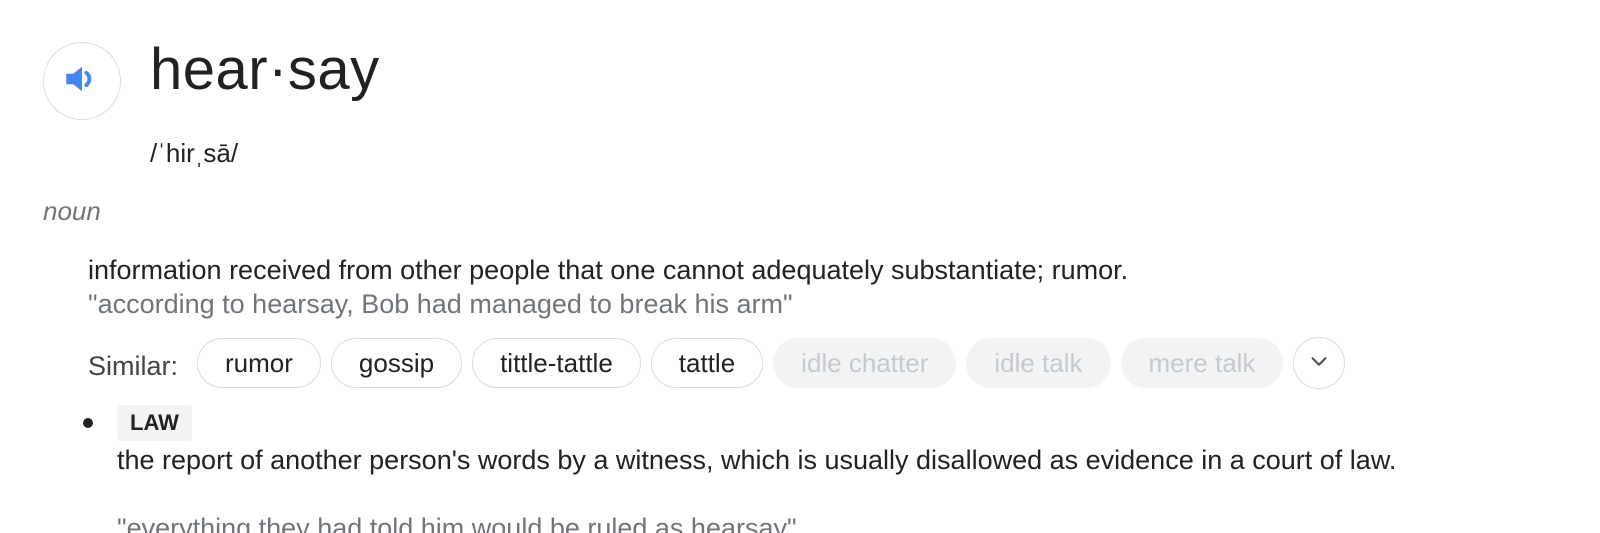 This screenshot has width=1600, height=533. Describe the element at coordinates (1038, 363) in the screenshot. I see `similar-chip-faded: idle talk` at that location.